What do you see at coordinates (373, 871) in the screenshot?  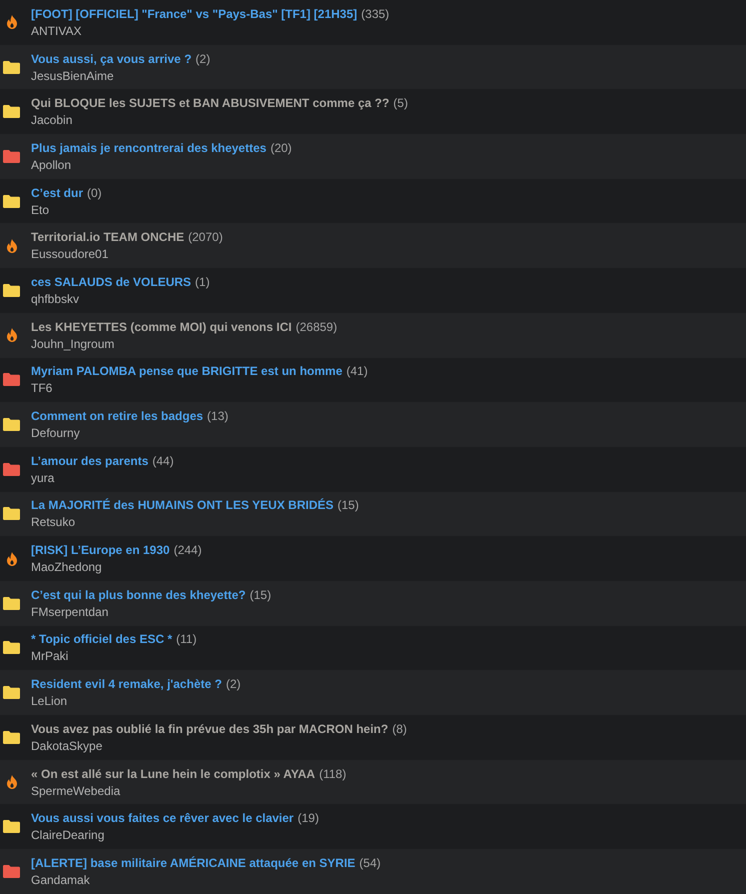 I see `topic-row: [ALERTE] base militaire AMÉRICAINE attaquée en SYRIE (54) Gandamak` at bounding box center [373, 871].